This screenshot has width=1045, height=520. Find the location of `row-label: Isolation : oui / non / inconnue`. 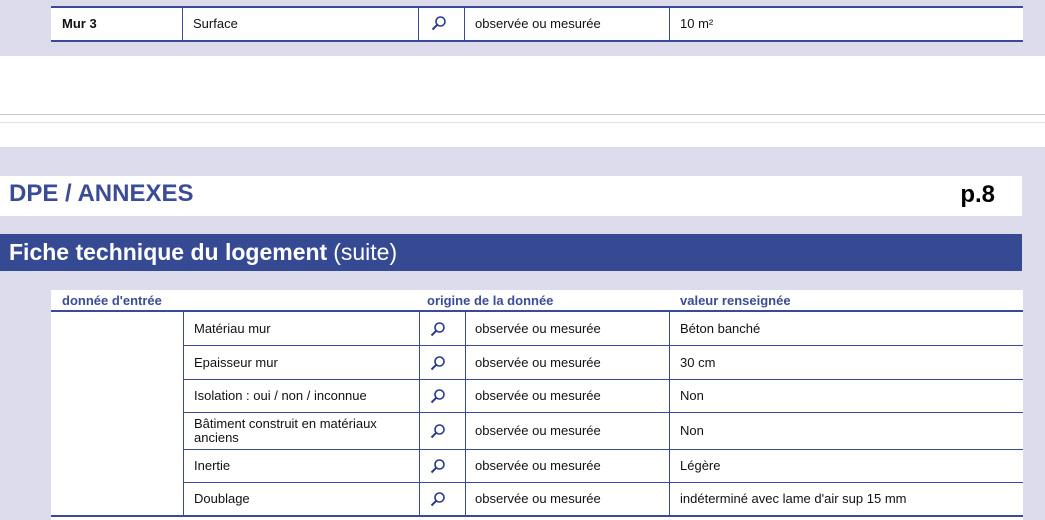

row-label: Isolation : oui / non / inconnue is located at coordinates (280, 395).